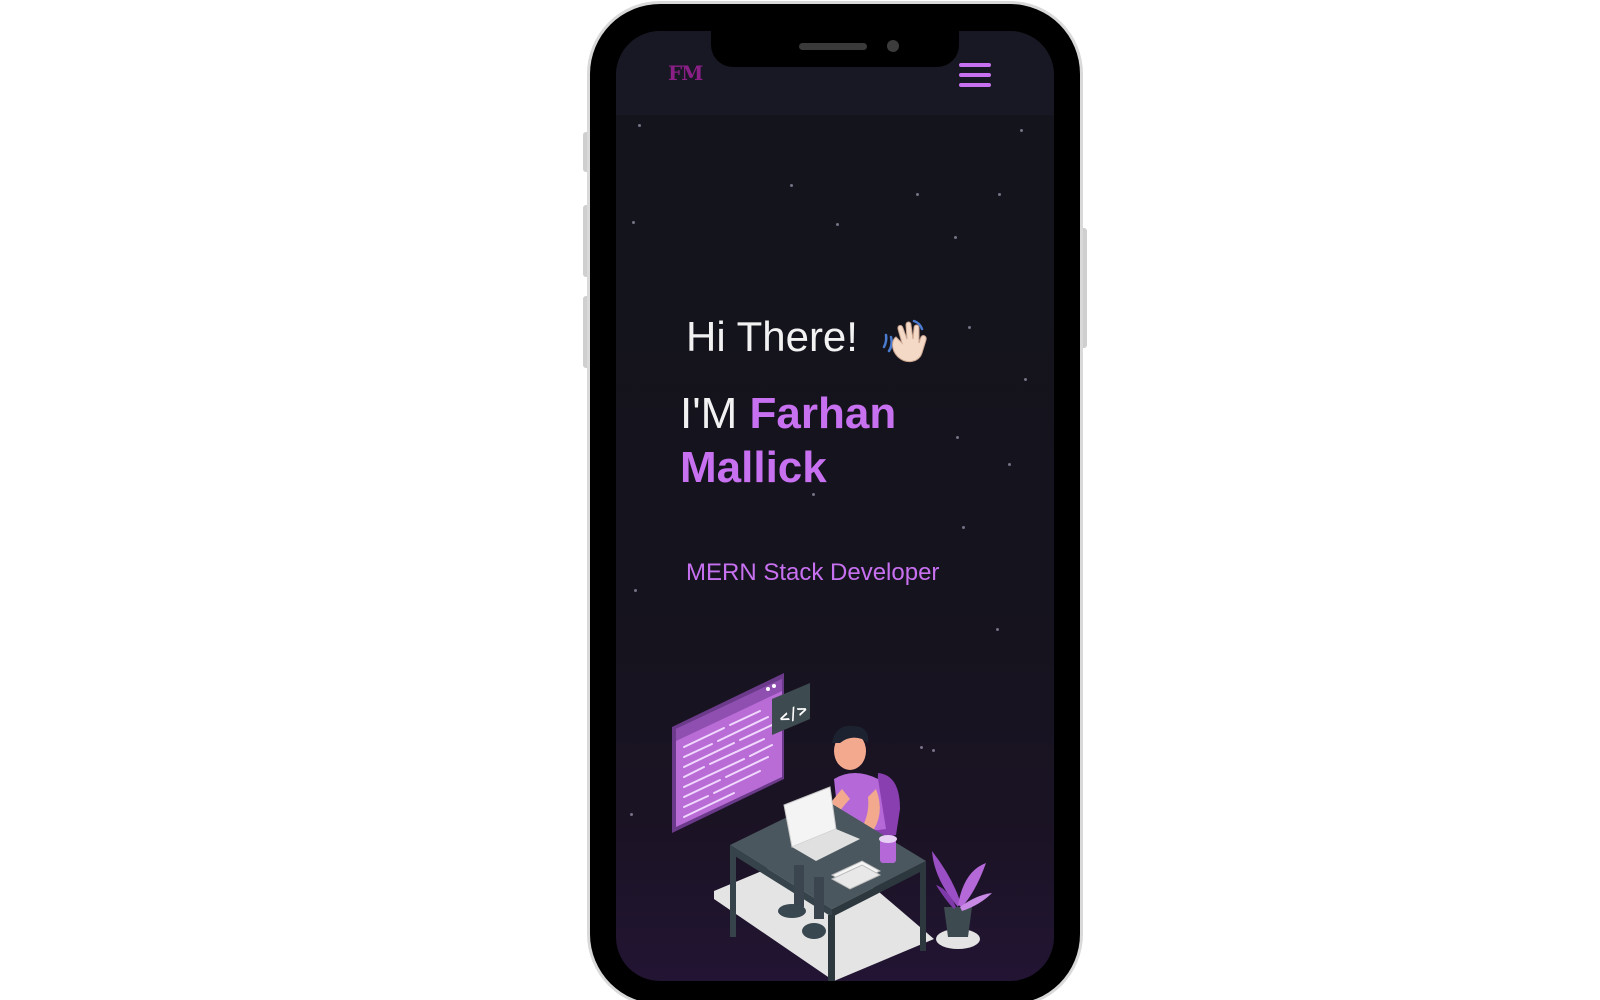 This screenshot has height=1000, width=1600. What do you see at coordinates (845, 441) in the screenshot?
I see `hero-name-heading: I'M Farhan Mallick` at bounding box center [845, 441].